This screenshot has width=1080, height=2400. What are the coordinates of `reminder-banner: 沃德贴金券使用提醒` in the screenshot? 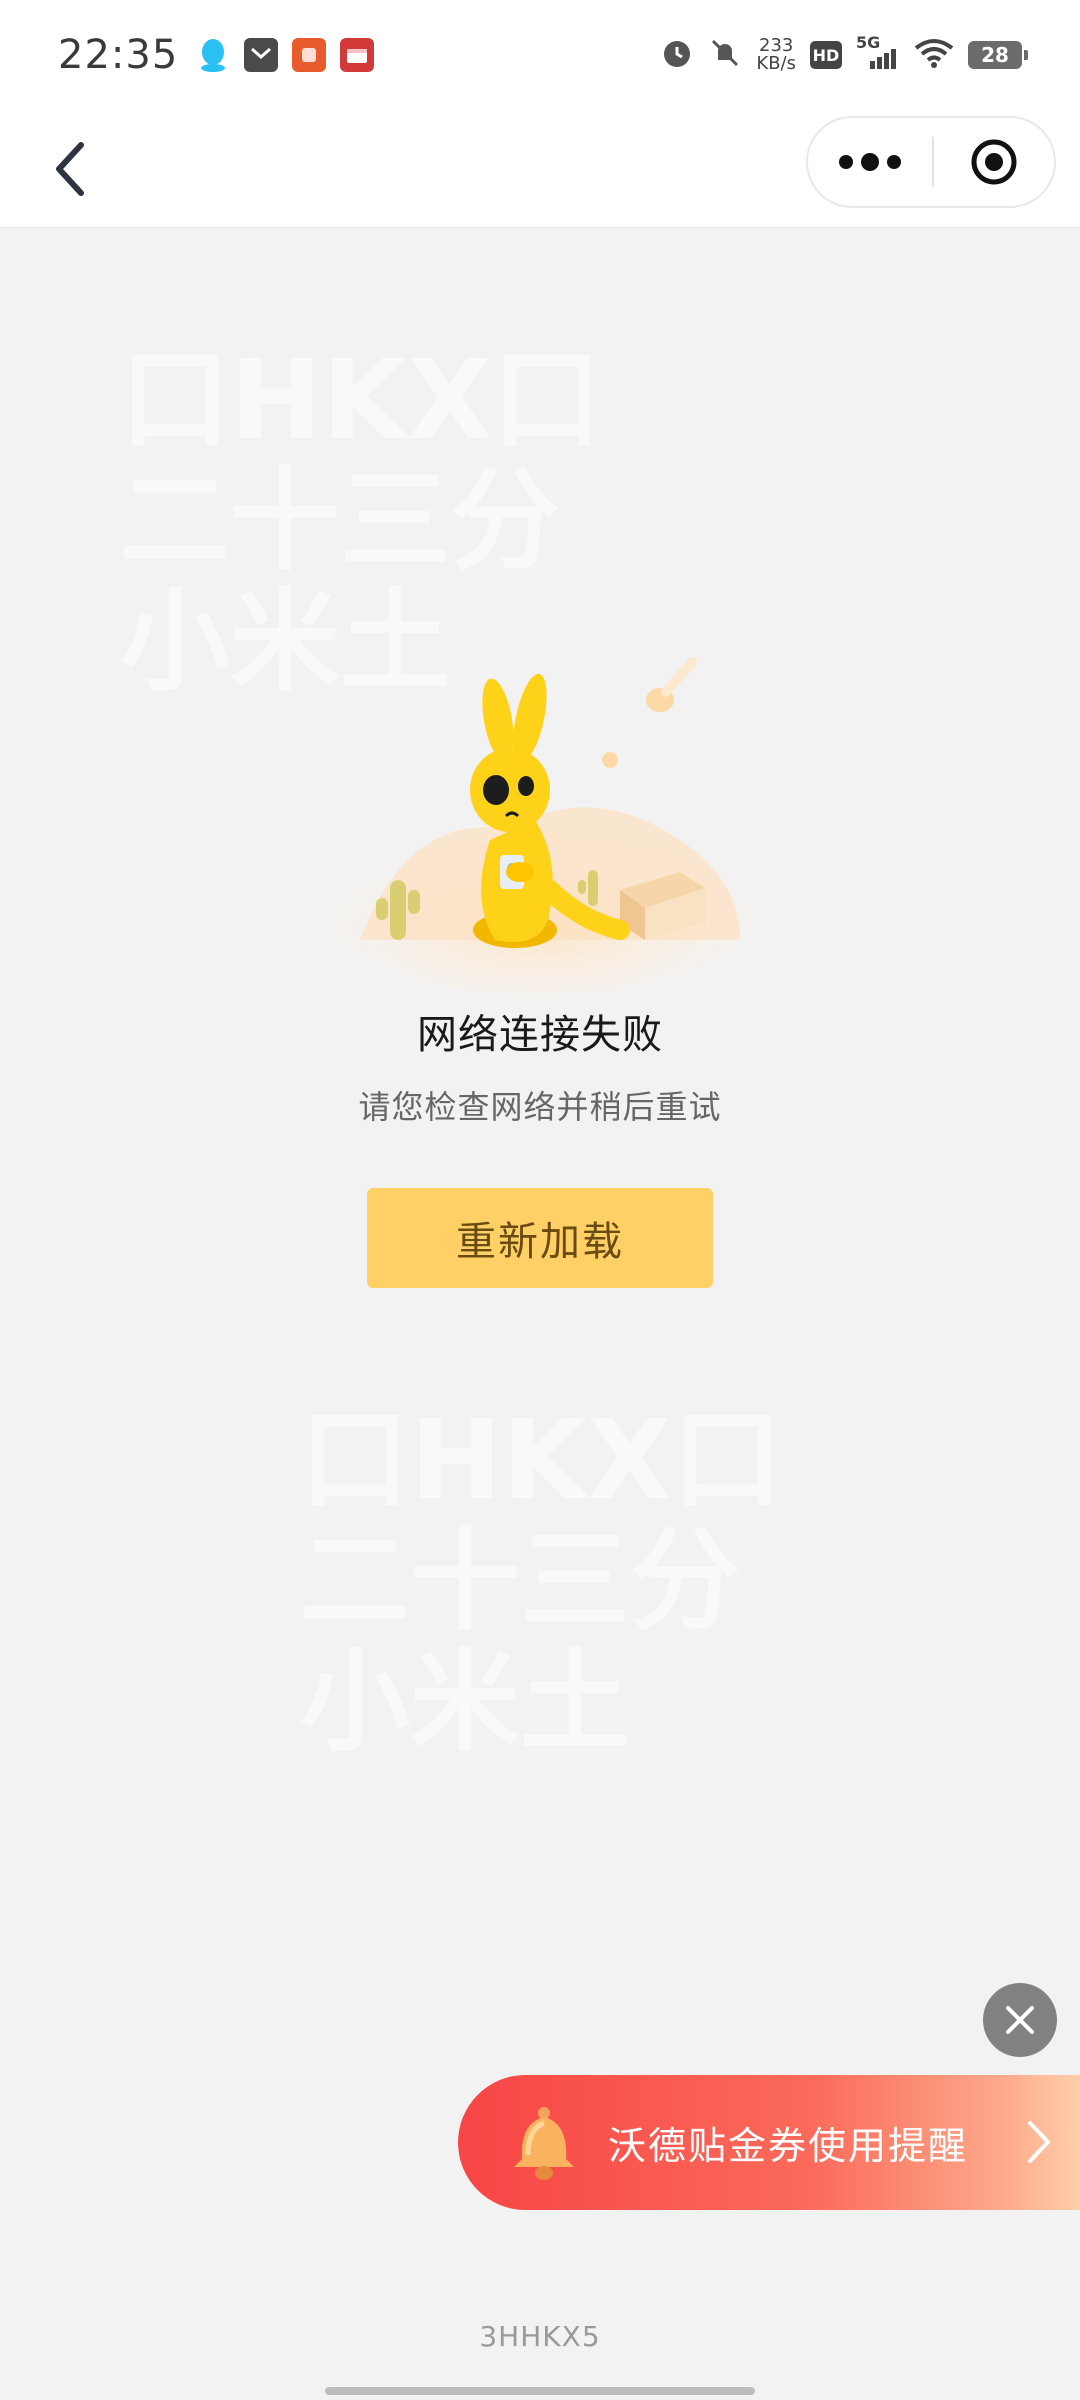 It's located at (769, 2142).